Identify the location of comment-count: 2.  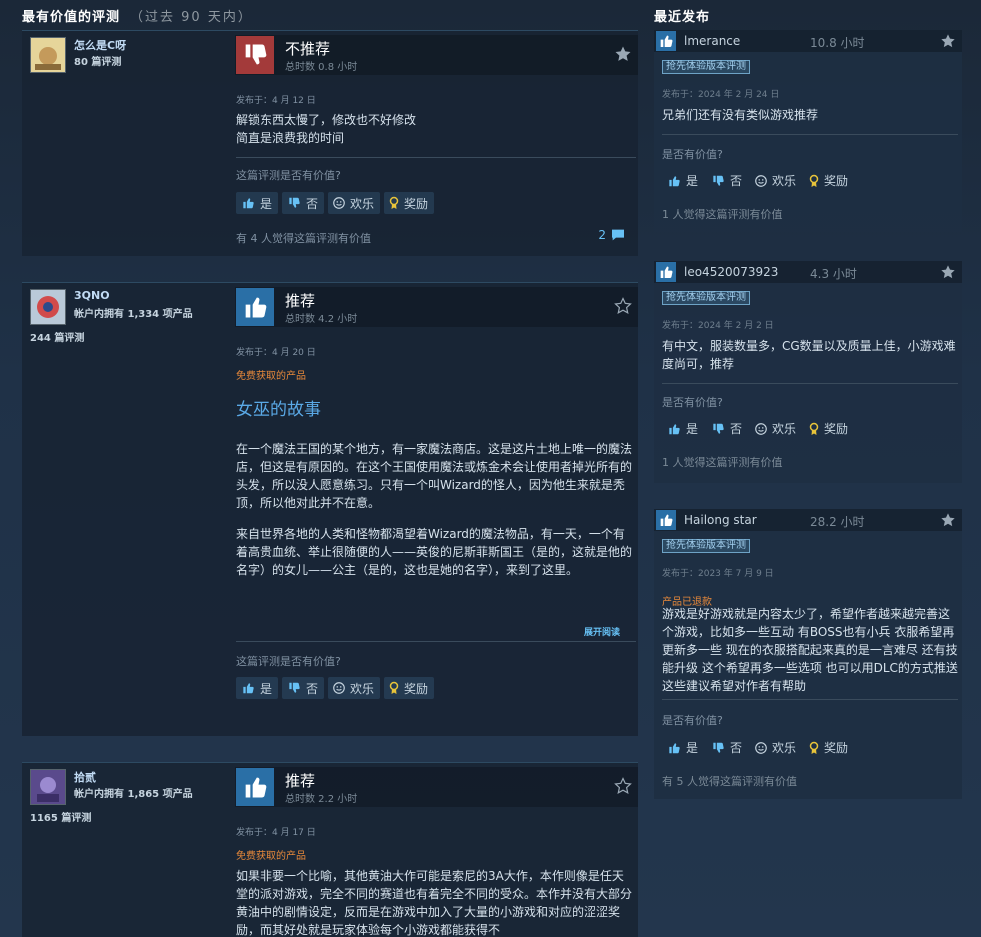
(612, 235).